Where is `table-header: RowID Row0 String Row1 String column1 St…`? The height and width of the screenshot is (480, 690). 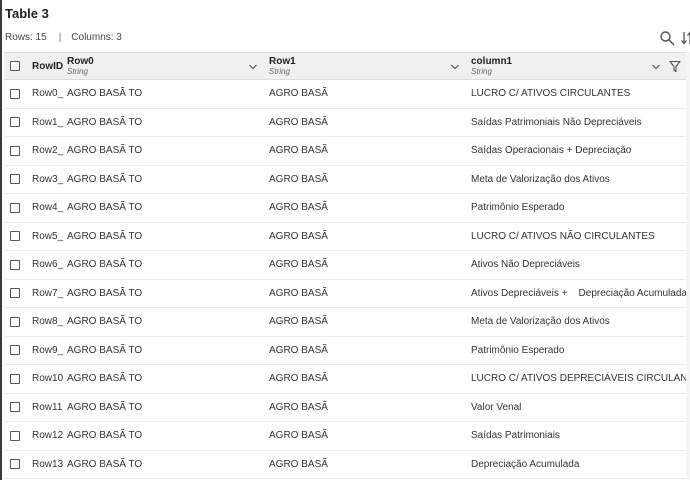
table-header: RowID Row0 String Row1 String column1 St… is located at coordinates (347, 66).